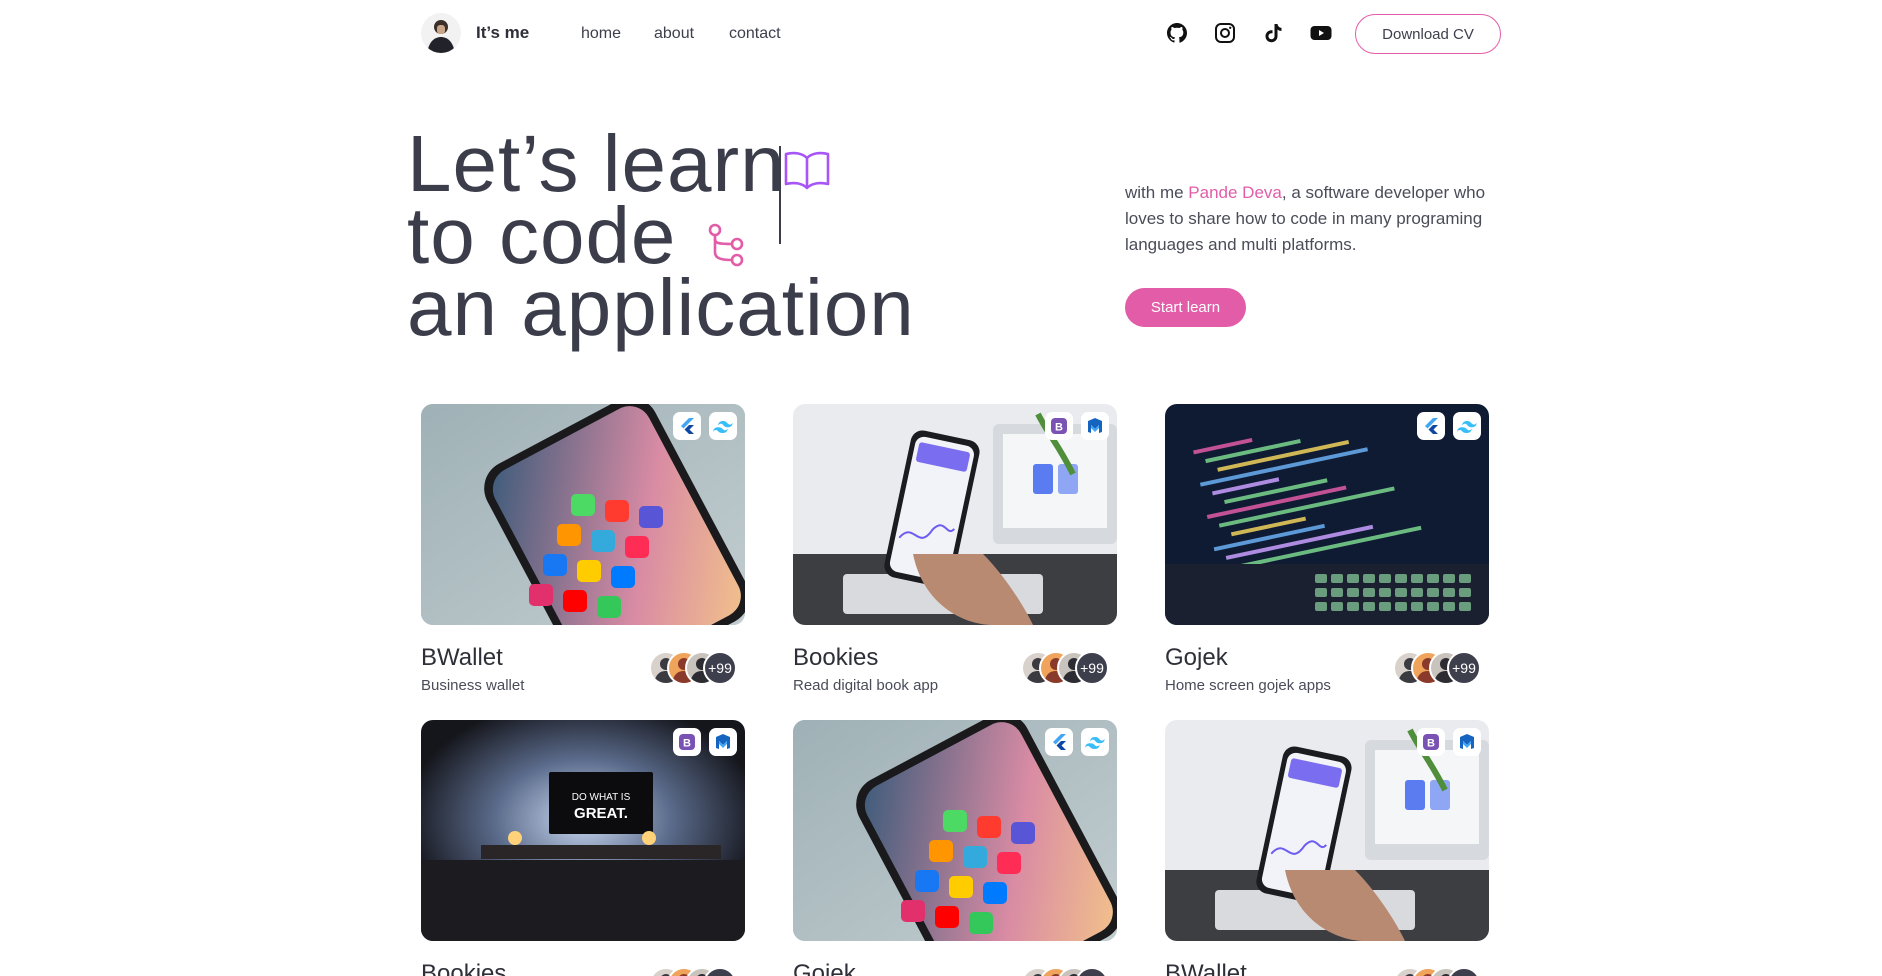 Image resolution: width=1882 pixels, height=976 pixels. What do you see at coordinates (1248, 685) in the screenshot?
I see `project-subtitle: Home screen gojek apps` at bounding box center [1248, 685].